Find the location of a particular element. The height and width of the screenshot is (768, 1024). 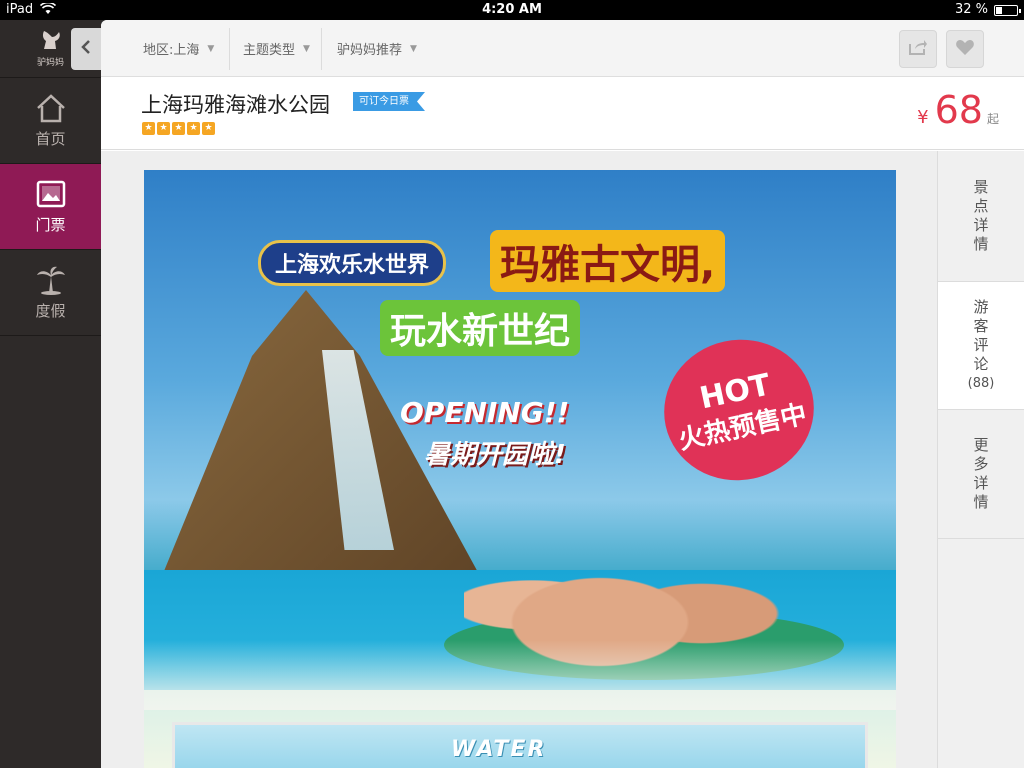

tab-label-char: 多 is located at coordinates (981, 464).